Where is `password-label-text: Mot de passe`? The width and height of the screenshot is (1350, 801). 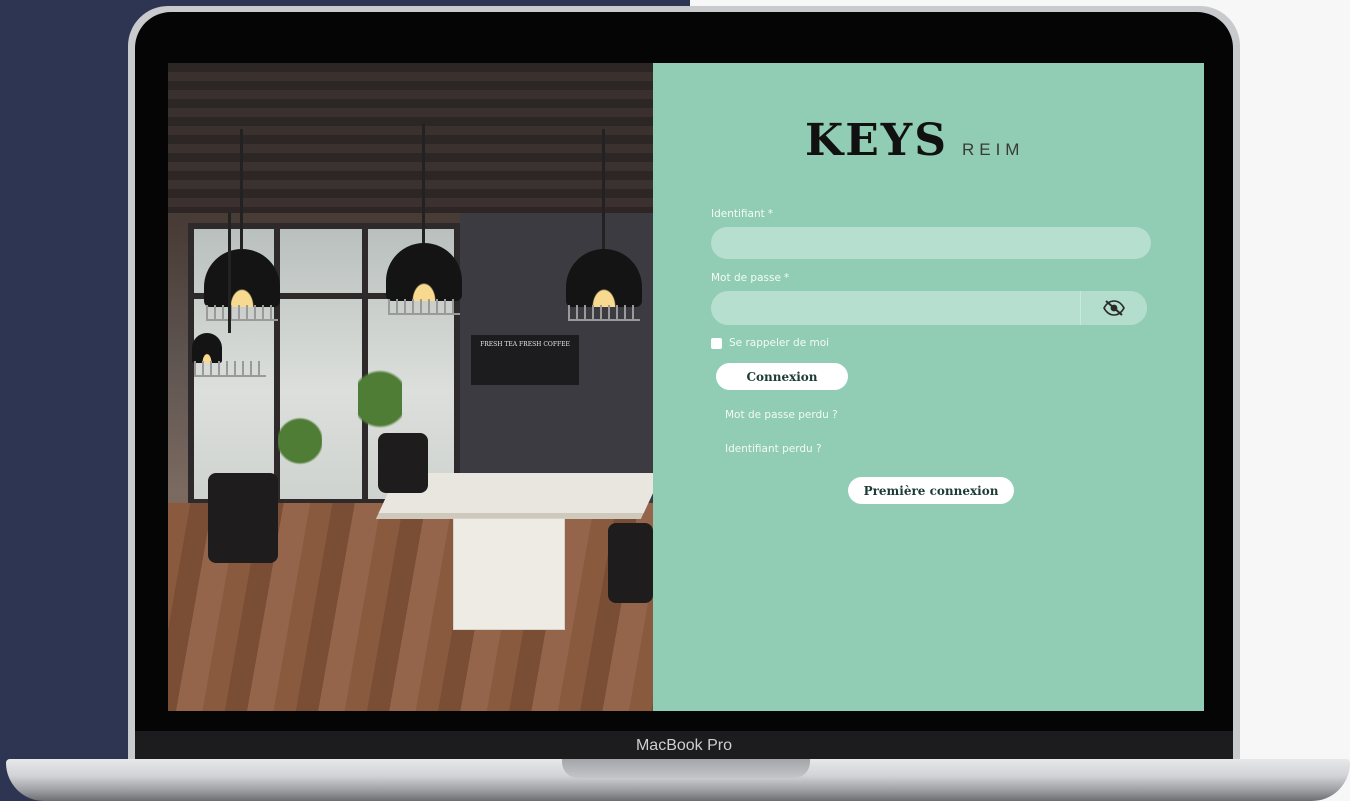
password-label-text: Mot de passe is located at coordinates (746, 278).